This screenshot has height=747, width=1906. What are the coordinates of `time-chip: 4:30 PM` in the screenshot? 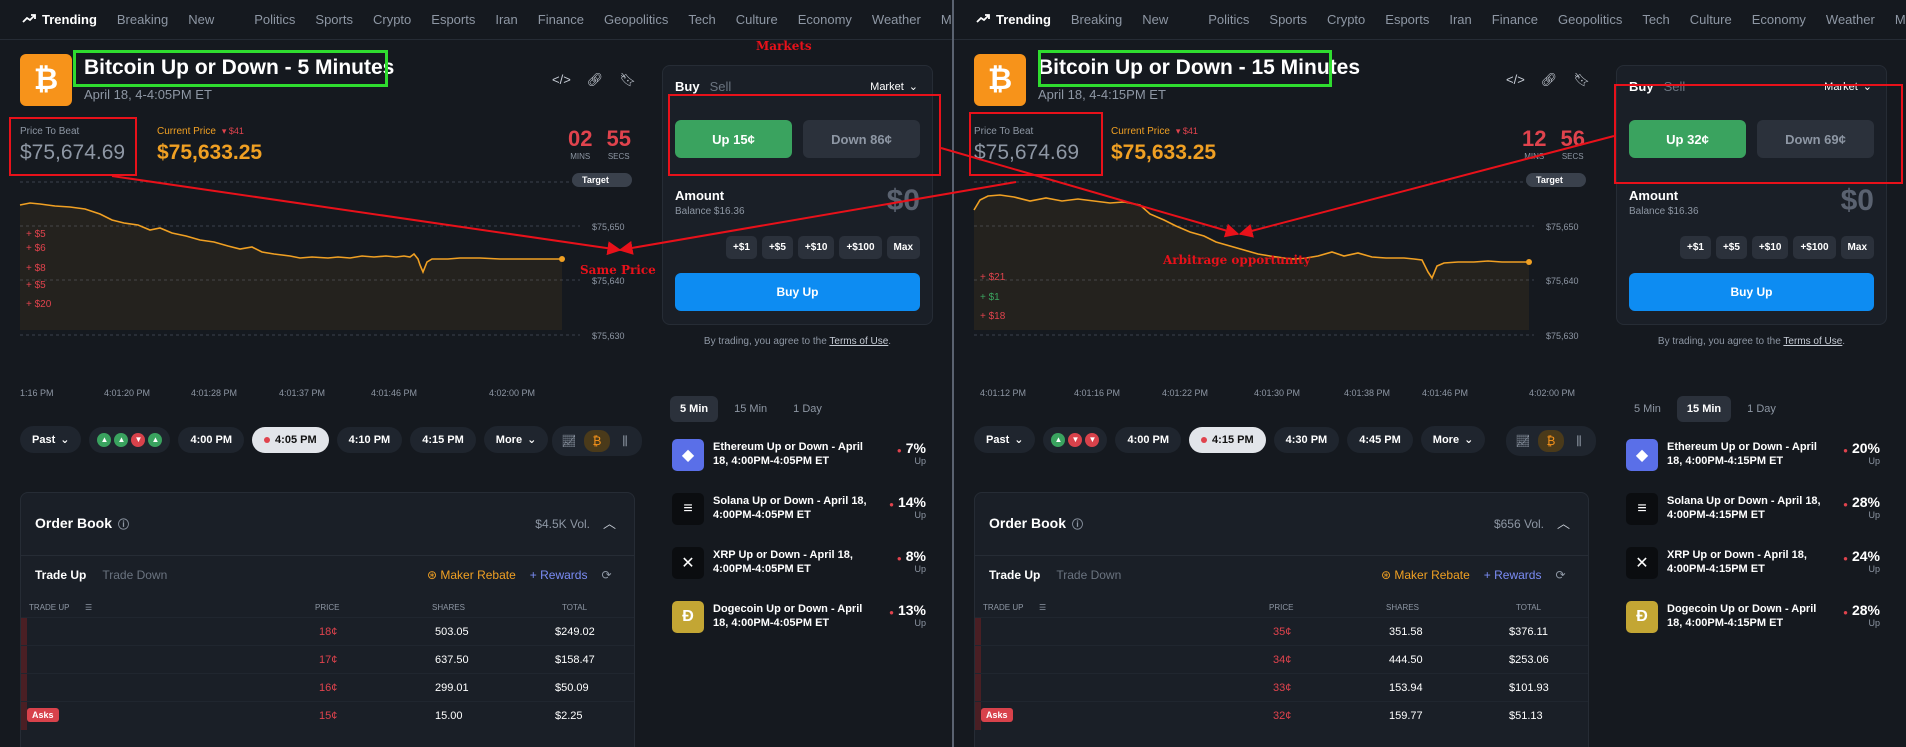 It's located at (1306, 439).